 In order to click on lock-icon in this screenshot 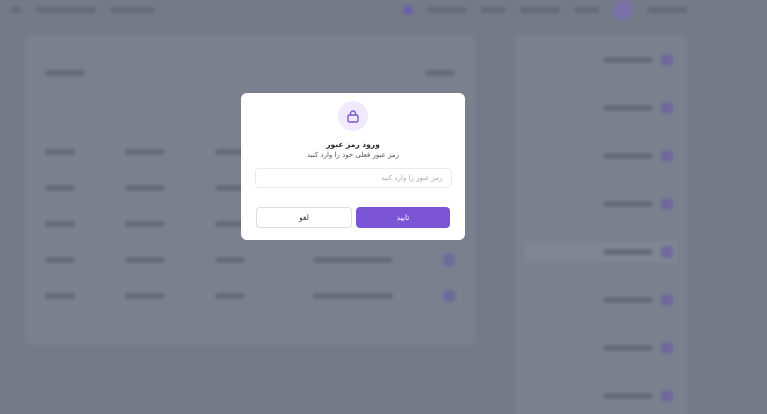, I will do `click(353, 116)`.